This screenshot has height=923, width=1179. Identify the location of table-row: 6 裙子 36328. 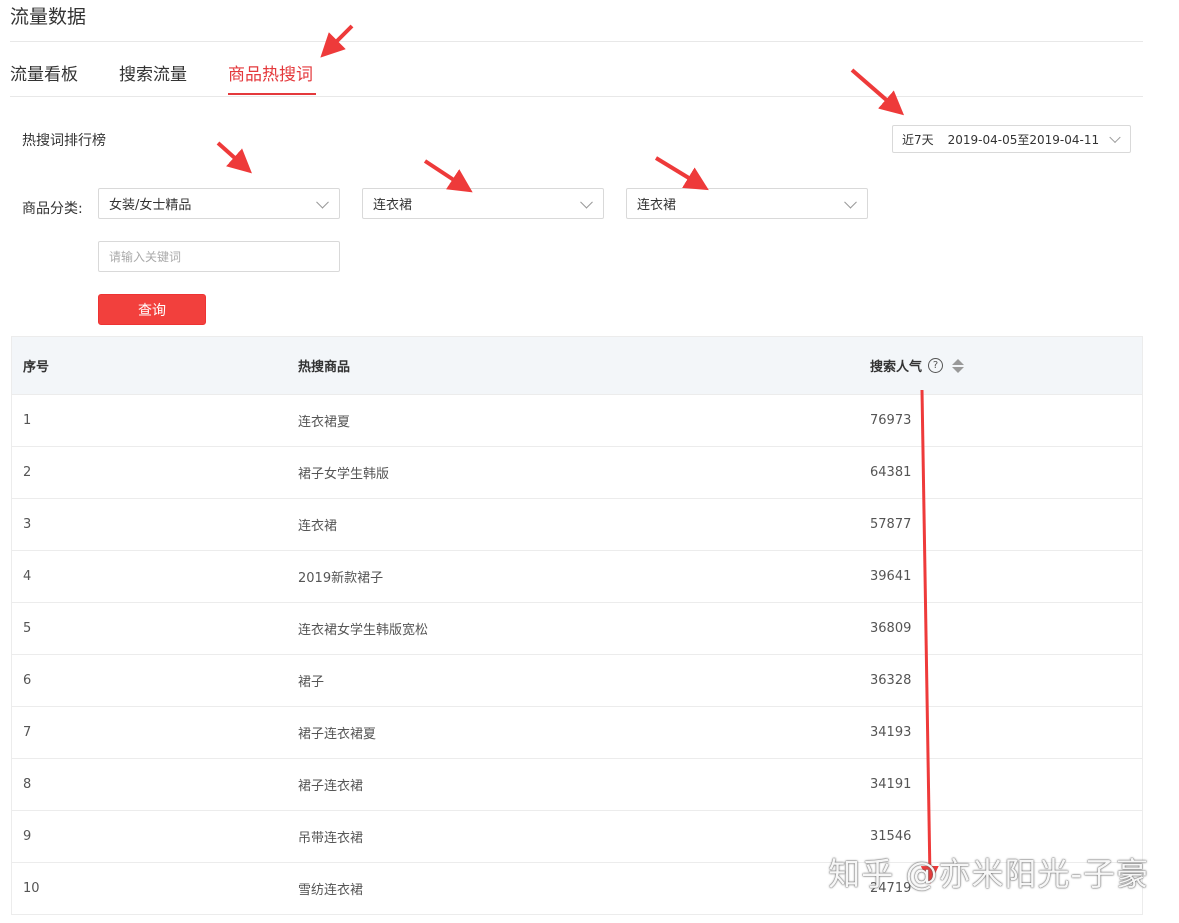
(577, 681).